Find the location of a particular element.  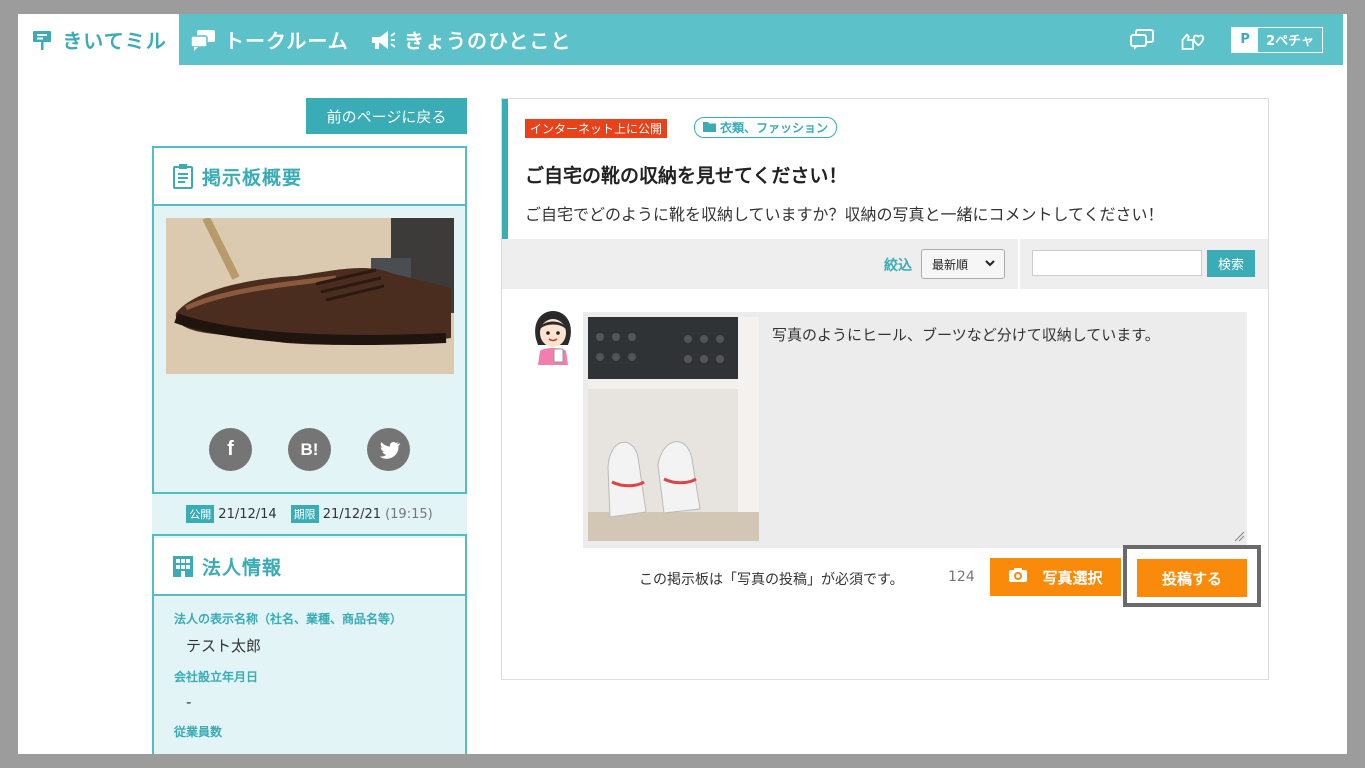

corp-field-label: 法人の表示名称（社名、業種、商品名等） is located at coordinates (288, 619).